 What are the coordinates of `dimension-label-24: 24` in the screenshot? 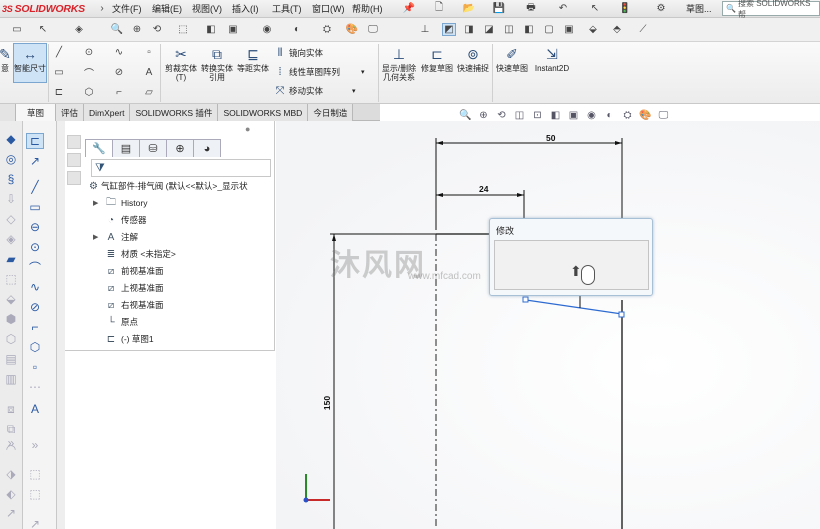 It's located at (483, 189).